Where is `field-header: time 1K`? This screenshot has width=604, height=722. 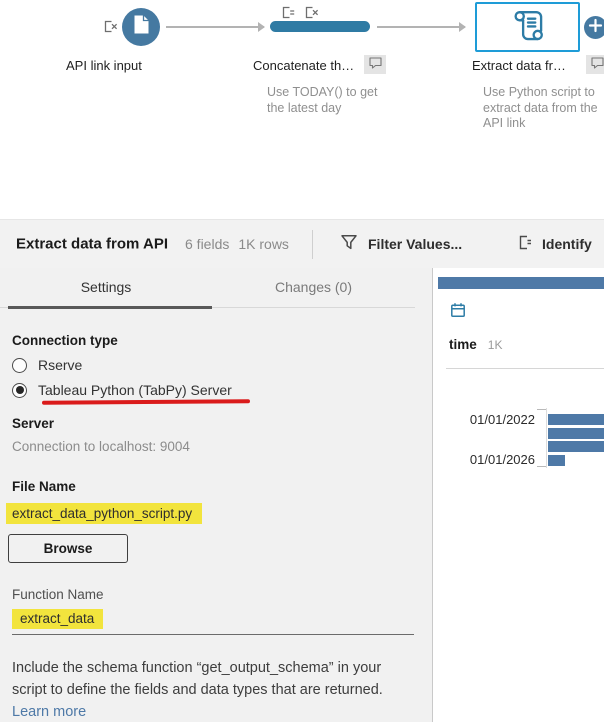
field-header: time 1K is located at coordinates (475, 344).